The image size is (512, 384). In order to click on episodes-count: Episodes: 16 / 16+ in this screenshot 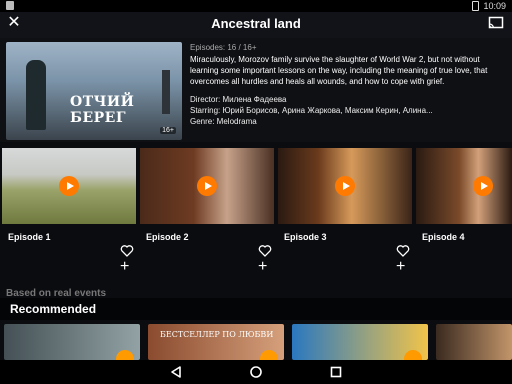, I will do `click(223, 47)`.